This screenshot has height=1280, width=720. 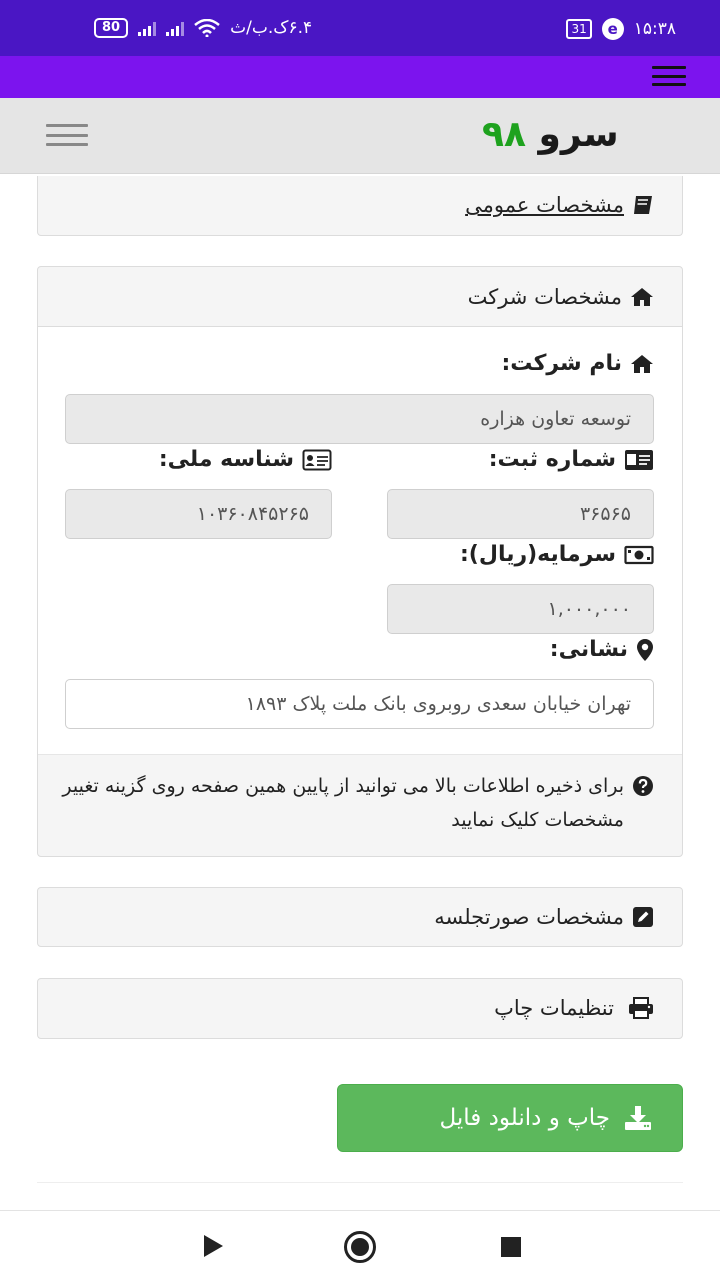 I want to click on site-logo: سرو ۹۸, so click(x=550, y=134).